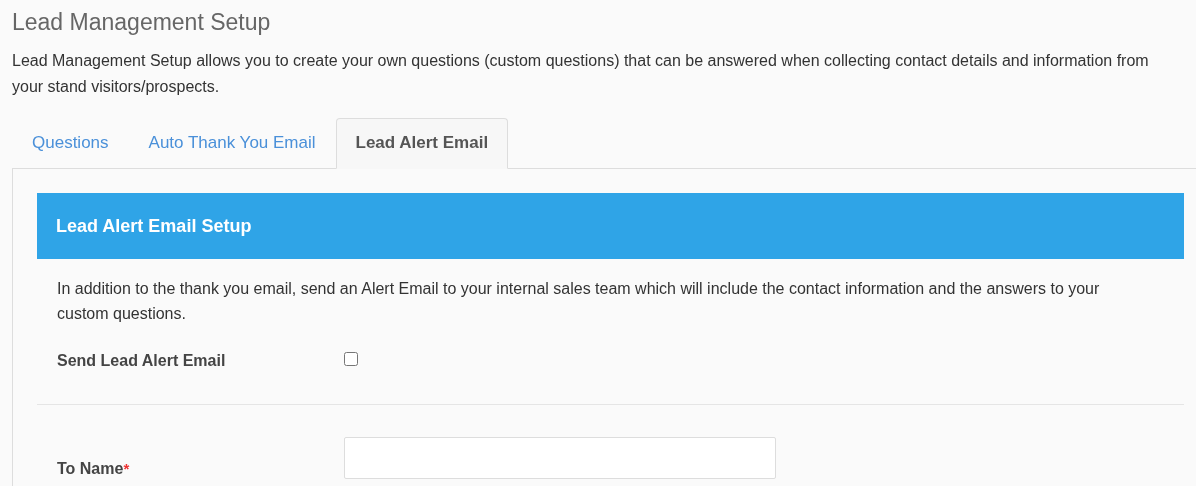 Image resolution: width=1196 pixels, height=486 pixels. What do you see at coordinates (610, 226) in the screenshot?
I see `panel-header: Lead Alert Email Setup` at bounding box center [610, 226].